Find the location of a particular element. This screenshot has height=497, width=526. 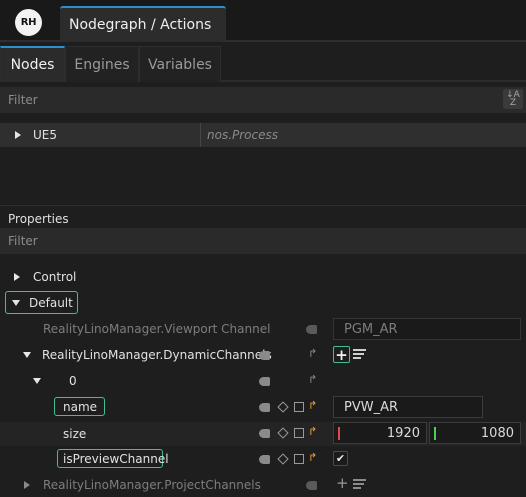

sort-az-icon: ↓A Z is located at coordinates (513, 99).